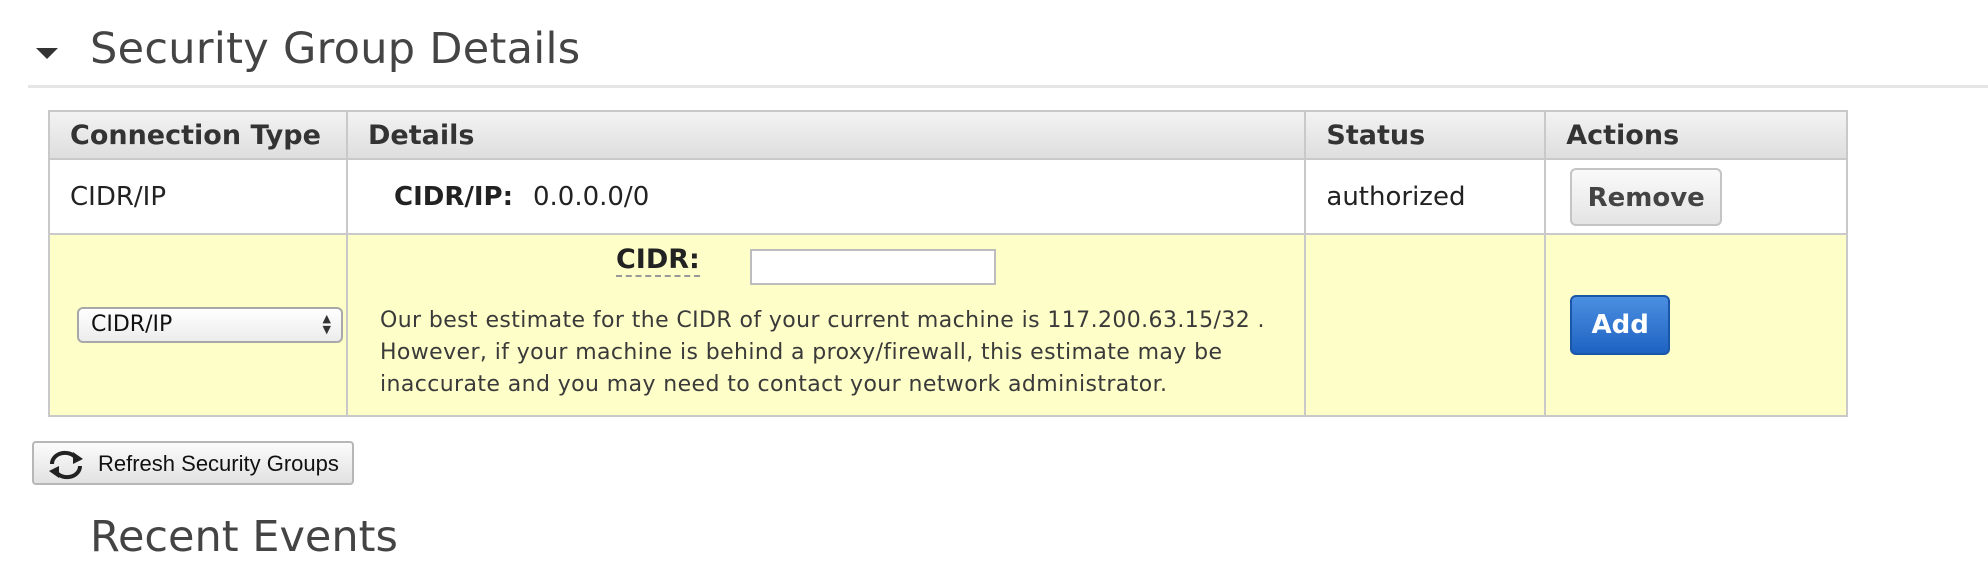 This screenshot has height=562, width=1988. What do you see at coordinates (244, 537) in the screenshot?
I see `next-section-title: Recent Events` at bounding box center [244, 537].